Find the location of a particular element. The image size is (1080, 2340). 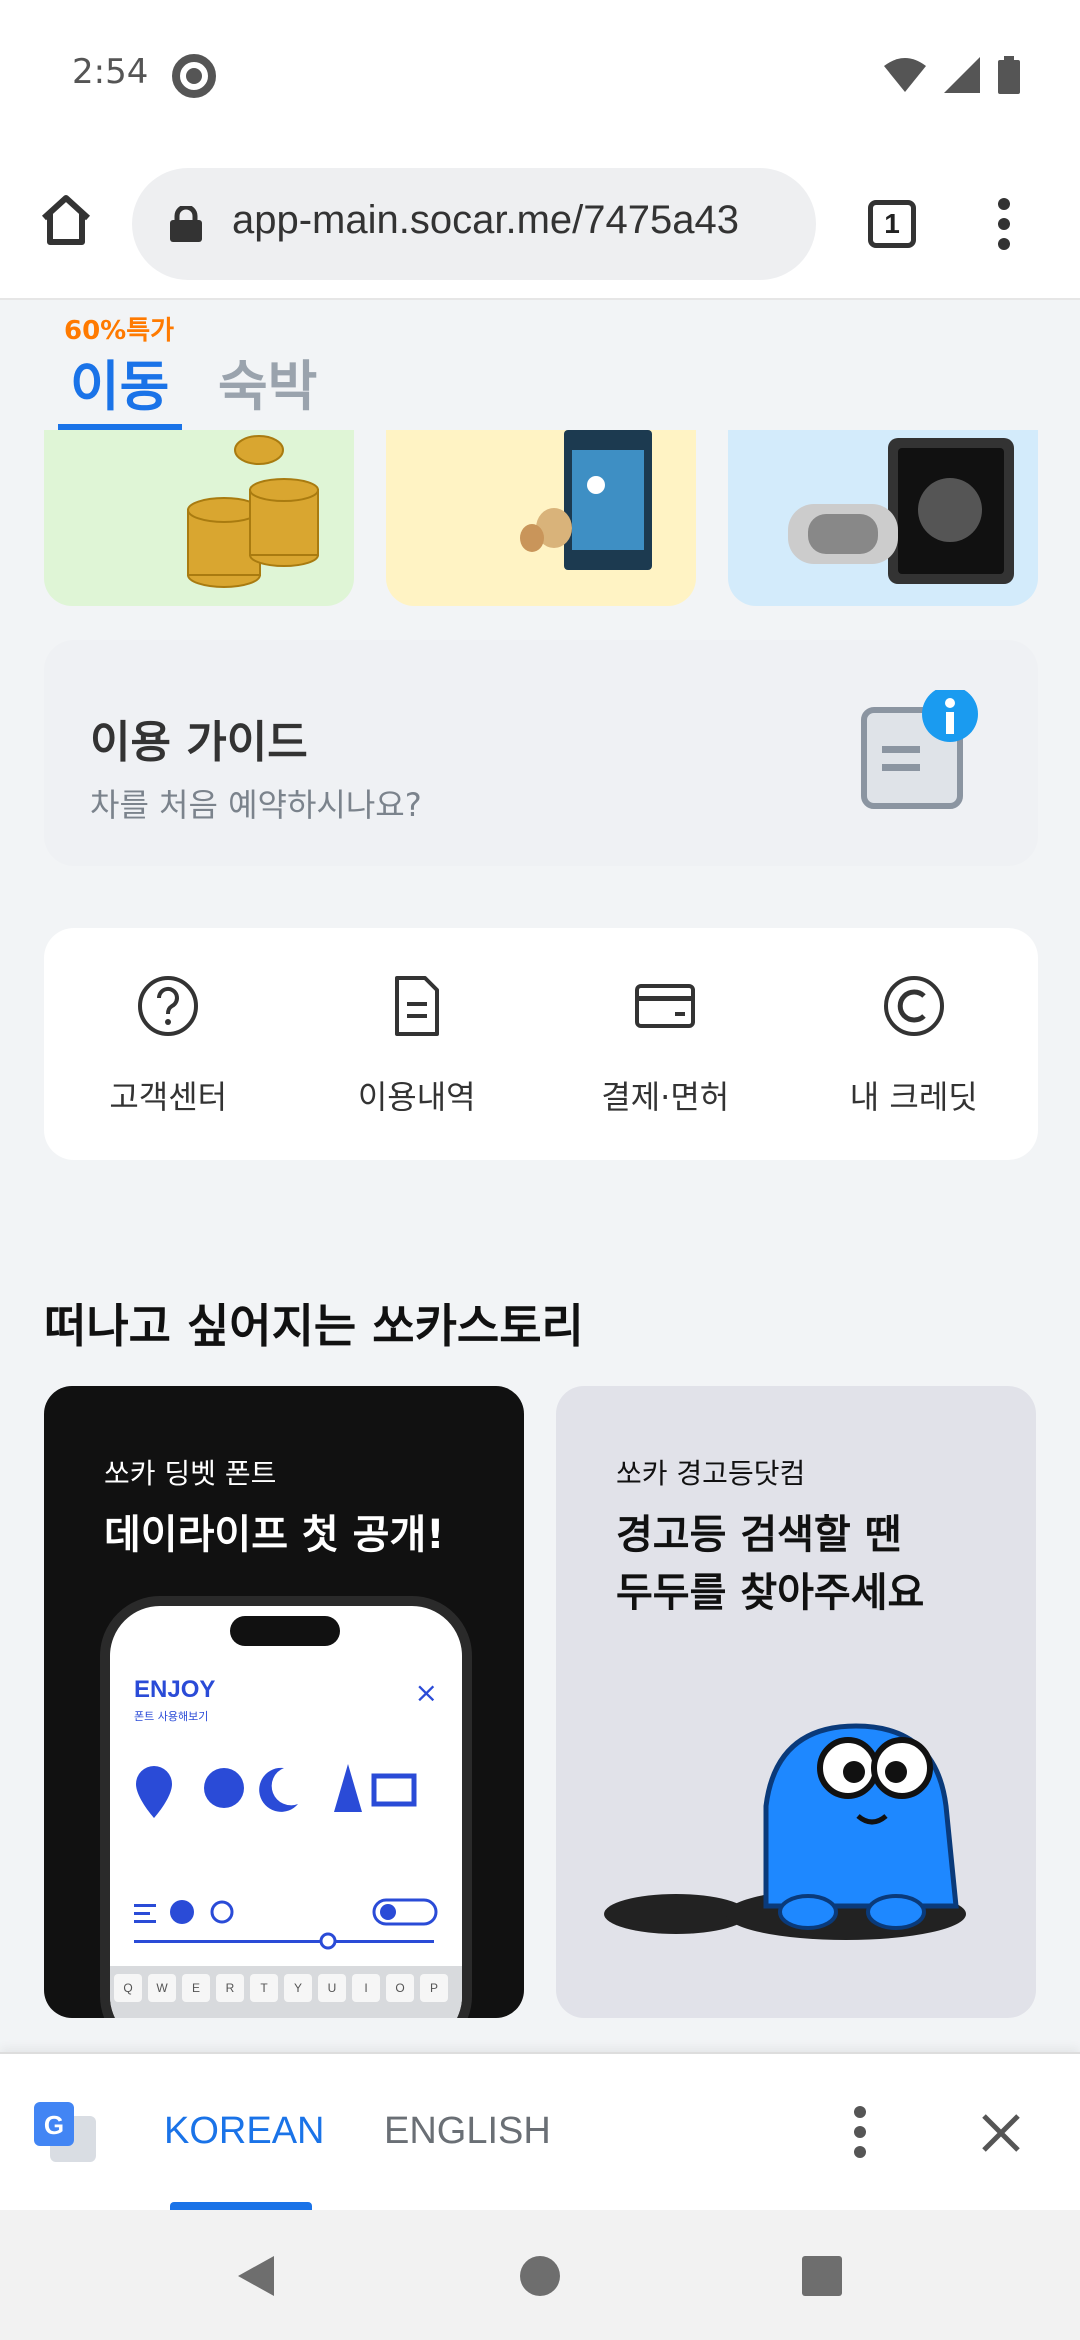

browser-toolbar: app-main.socar.me/7475a43 1 is located at coordinates (540, 225).